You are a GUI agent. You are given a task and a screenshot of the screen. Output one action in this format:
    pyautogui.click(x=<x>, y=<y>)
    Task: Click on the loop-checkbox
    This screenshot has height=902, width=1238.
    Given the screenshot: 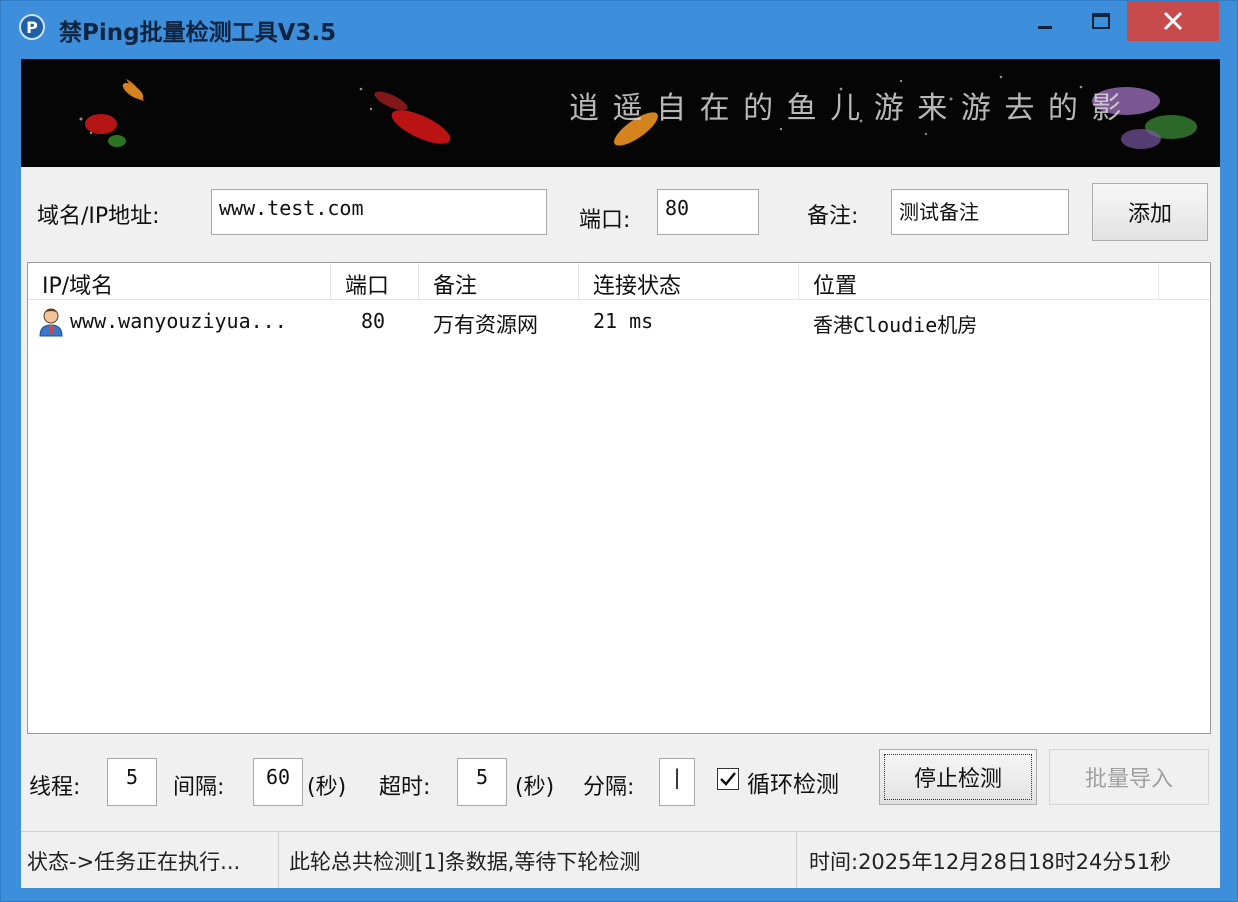 What is the action you would take?
    pyautogui.click(x=728, y=779)
    